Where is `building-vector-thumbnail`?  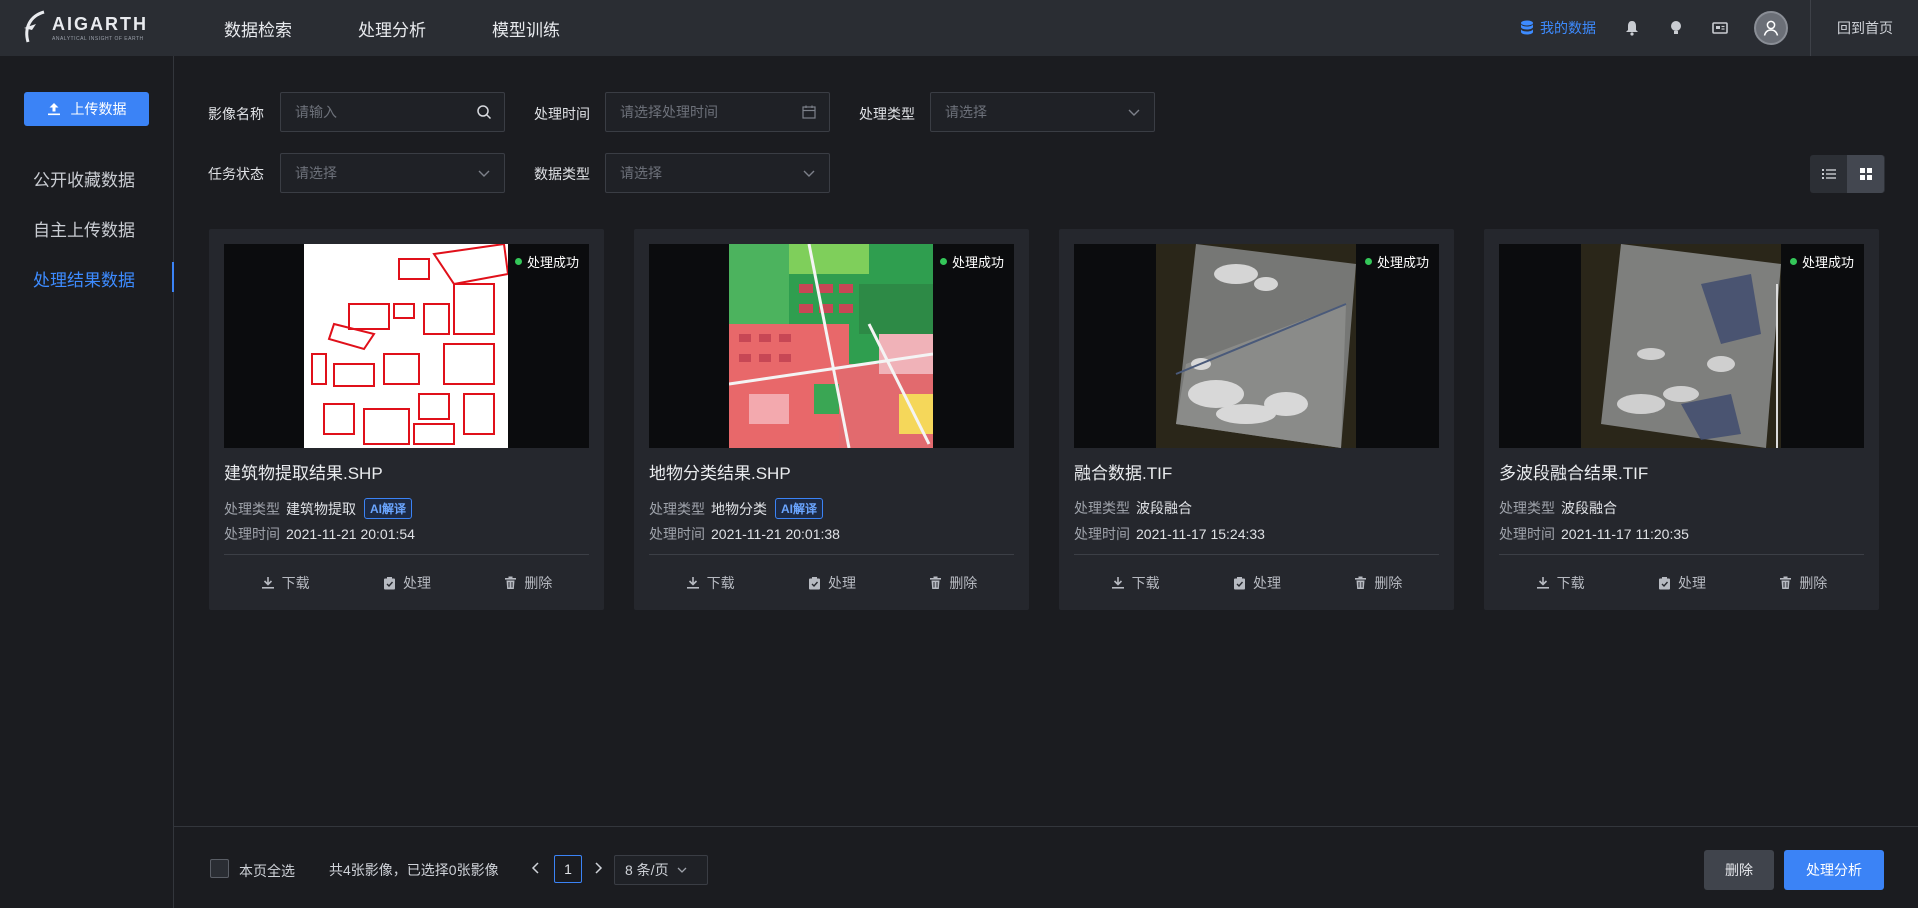 building-vector-thumbnail is located at coordinates (406, 346).